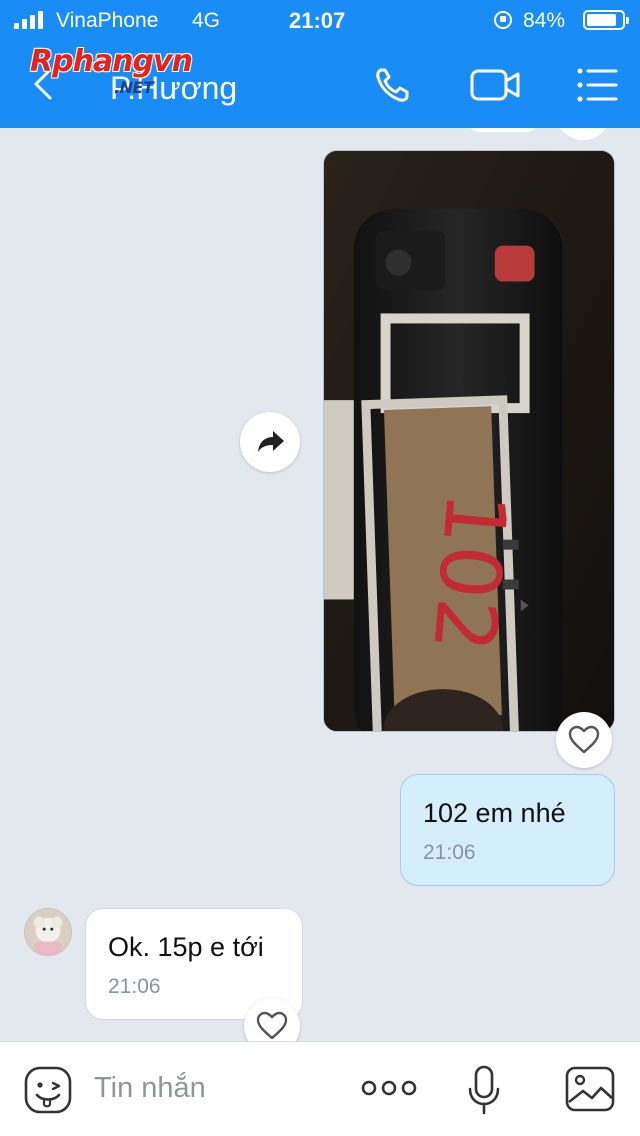  Describe the element at coordinates (111, 61) in the screenshot. I see `watermark-logo: Rphangvn` at that location.